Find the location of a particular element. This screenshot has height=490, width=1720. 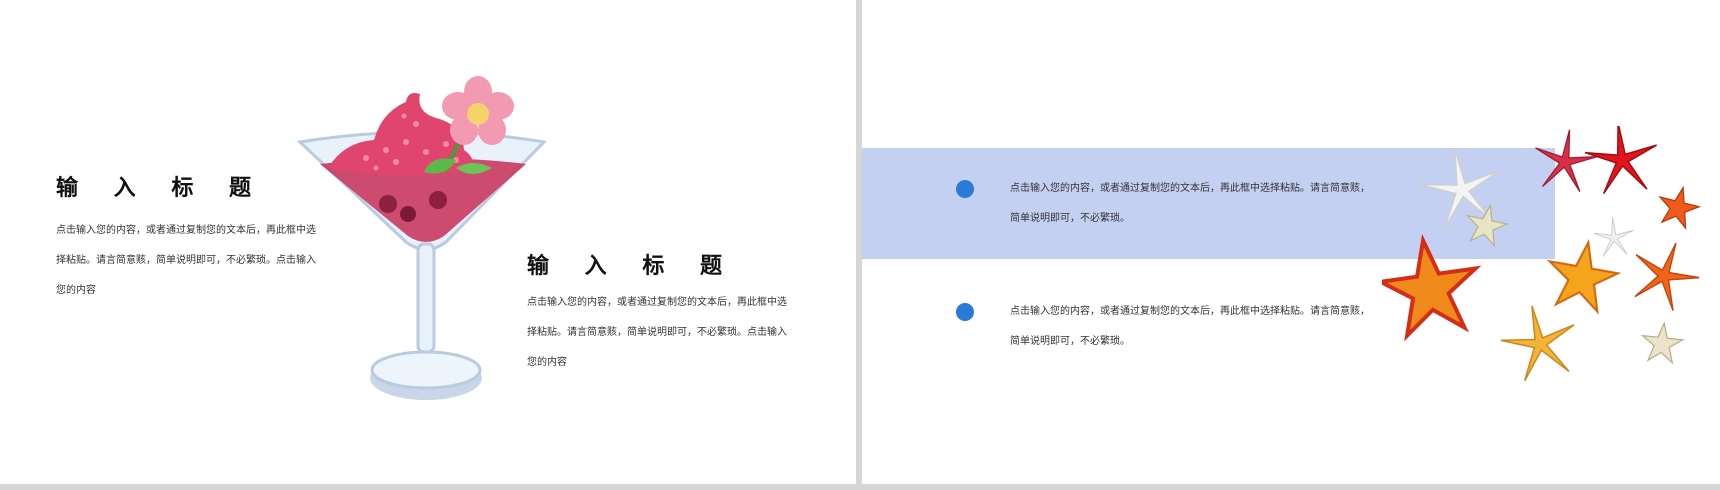

starfish-icon is located at coordinates (1545, 255).